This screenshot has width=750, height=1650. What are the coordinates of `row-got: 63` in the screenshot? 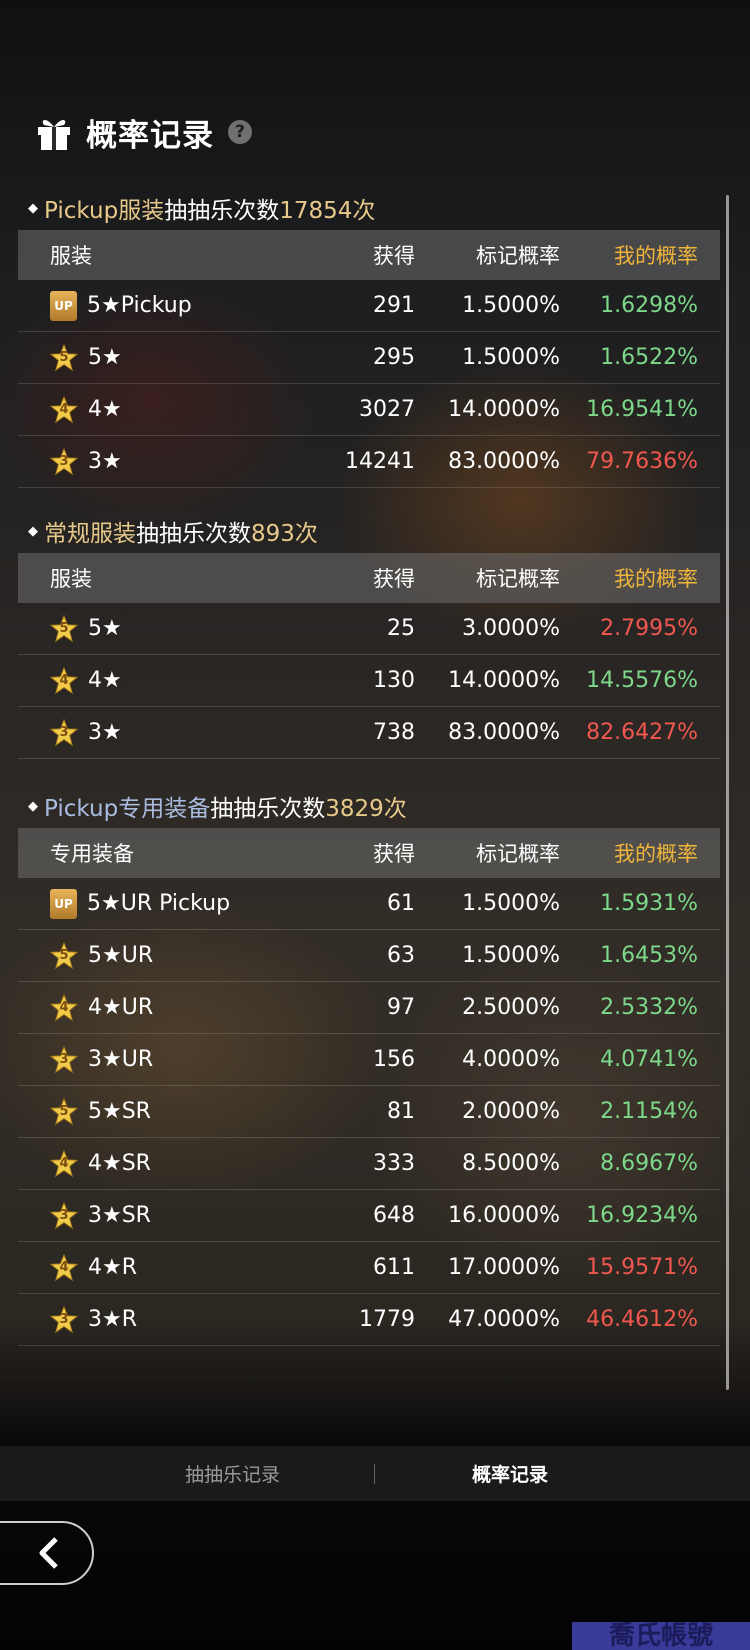 It's located at (401, 955).